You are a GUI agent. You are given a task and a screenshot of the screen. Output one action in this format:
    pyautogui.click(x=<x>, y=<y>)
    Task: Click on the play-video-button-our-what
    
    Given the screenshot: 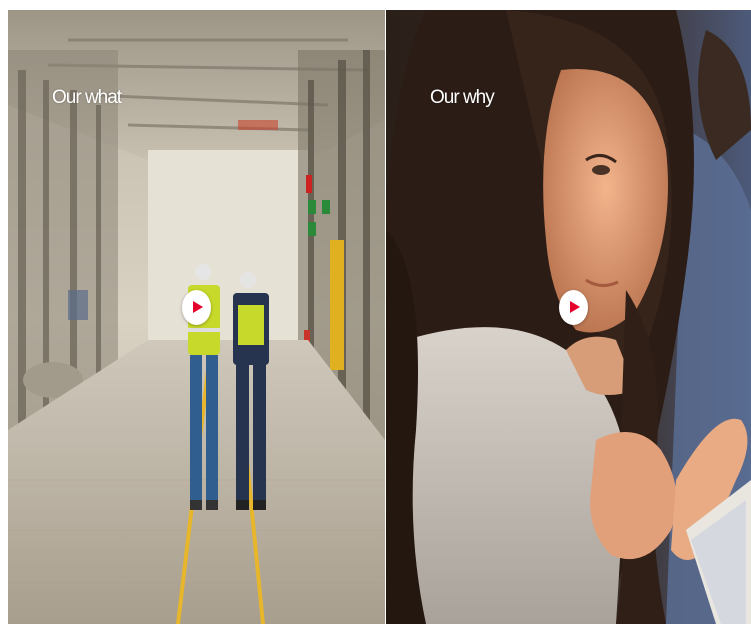 What is the action you would take?
    pyautogui.click(x=196, y=307)
    